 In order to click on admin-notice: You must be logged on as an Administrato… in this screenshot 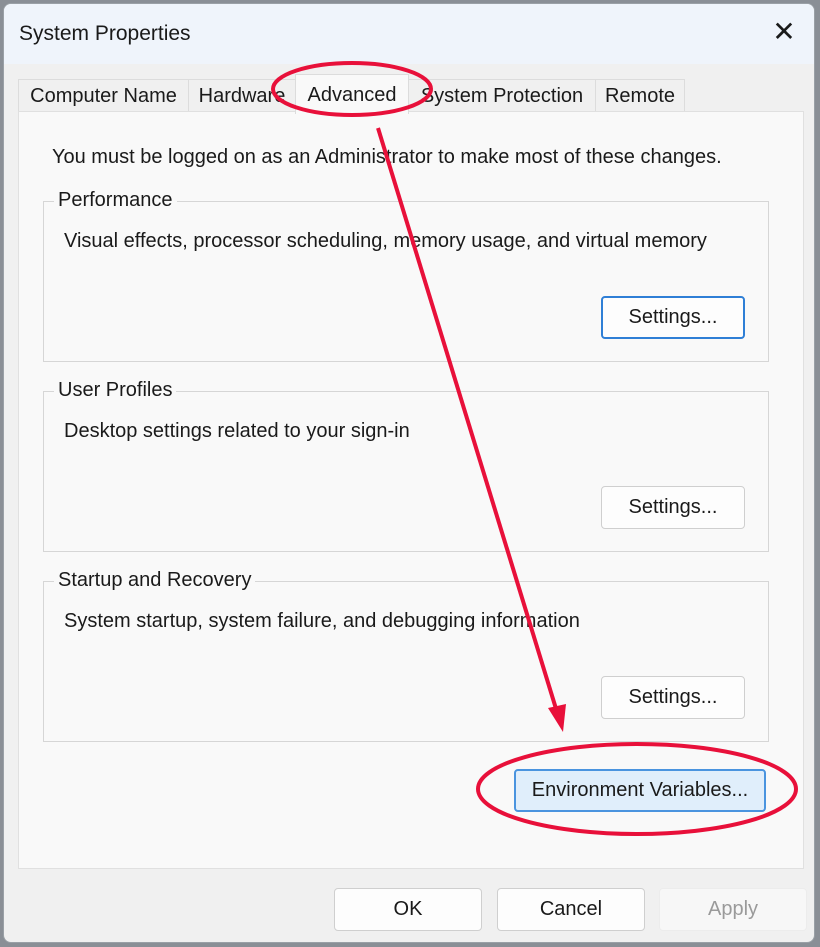, I will do `click(387, 157)`.